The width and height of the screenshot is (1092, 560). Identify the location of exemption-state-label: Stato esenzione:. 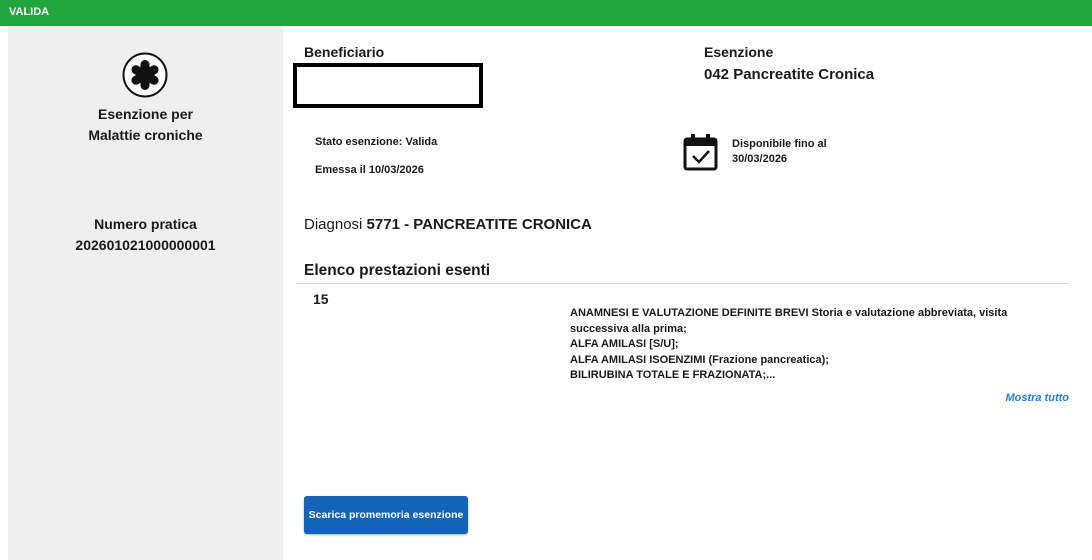
(360, 142).